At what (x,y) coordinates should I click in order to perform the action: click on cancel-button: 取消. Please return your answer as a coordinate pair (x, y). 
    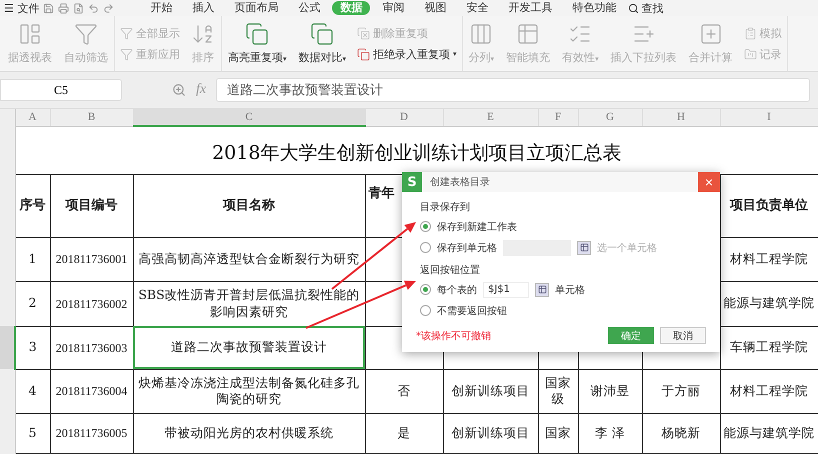
    Looking at the image, I should click on (683, 335).